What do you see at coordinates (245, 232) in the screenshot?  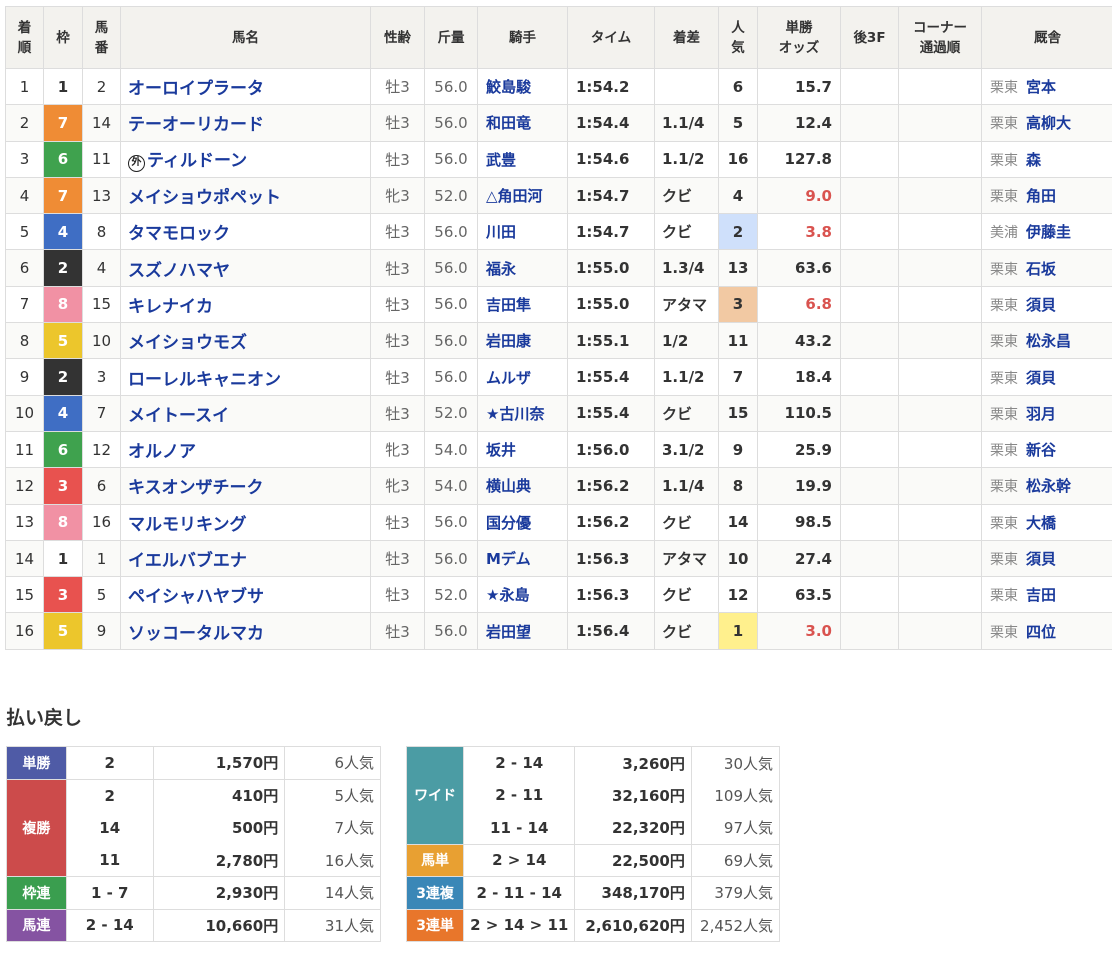 I see `horse-name-link: タマモロック` at bounding box center [245, 232].